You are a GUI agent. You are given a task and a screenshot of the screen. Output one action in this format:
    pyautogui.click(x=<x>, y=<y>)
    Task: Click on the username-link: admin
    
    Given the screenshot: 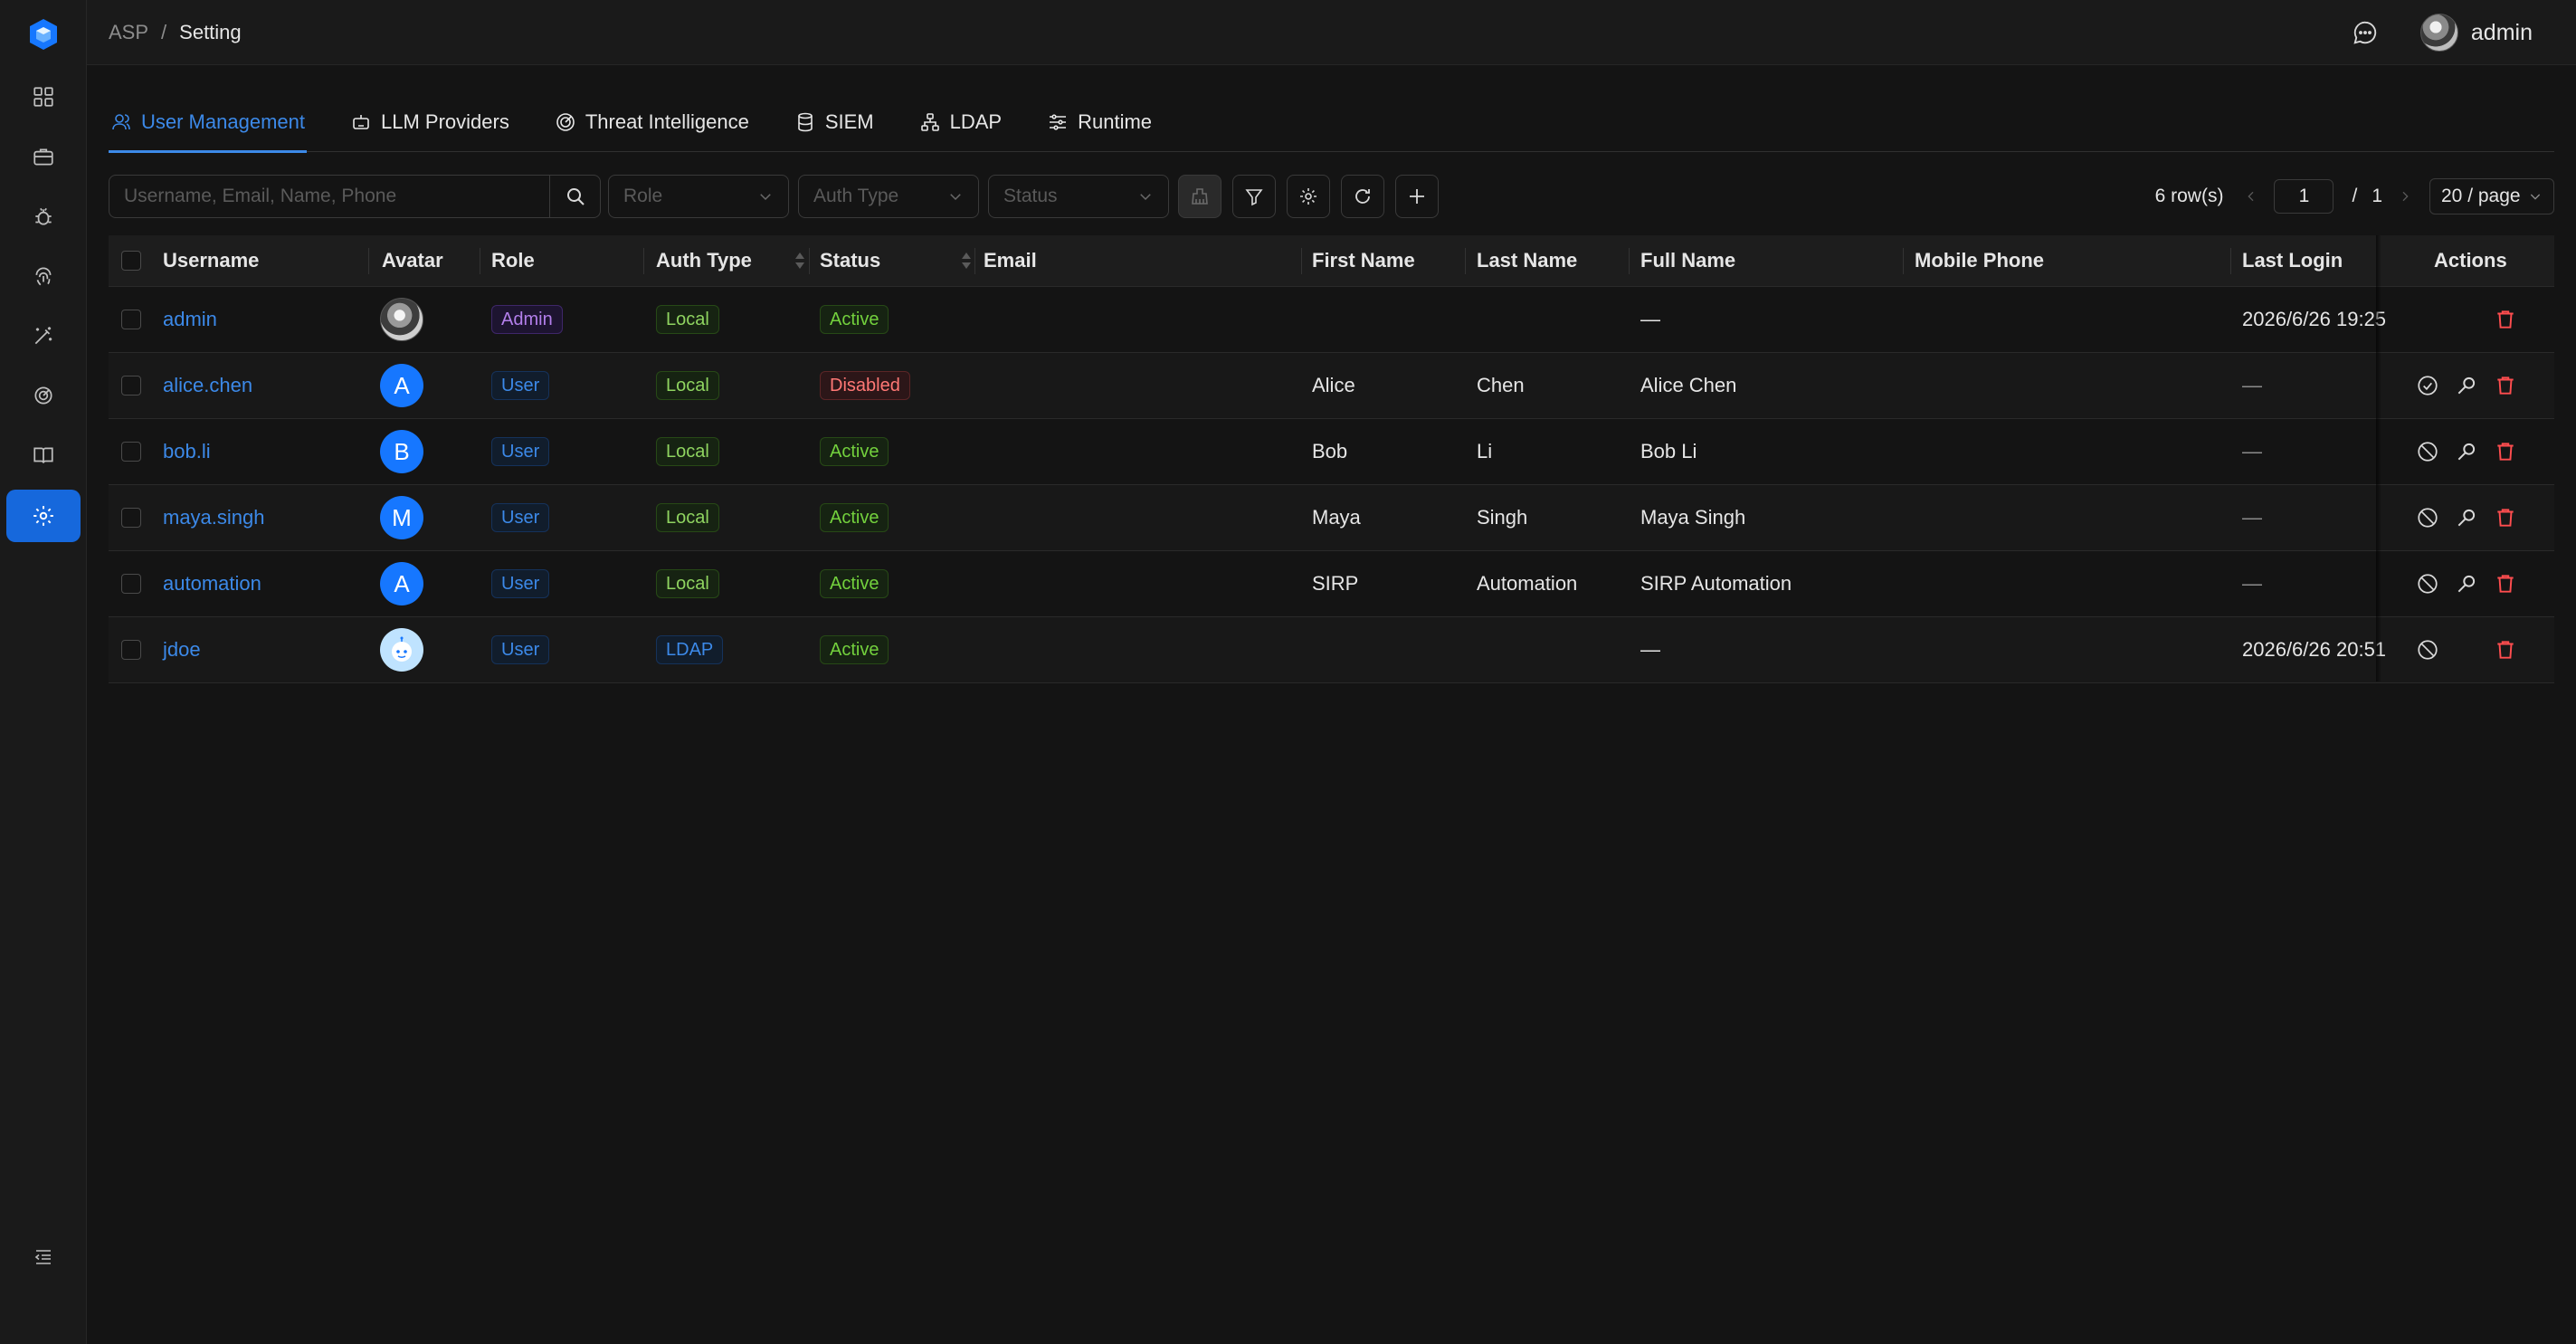 What is the action you would take?
    pyautogui.click(x=190, y=319)
    